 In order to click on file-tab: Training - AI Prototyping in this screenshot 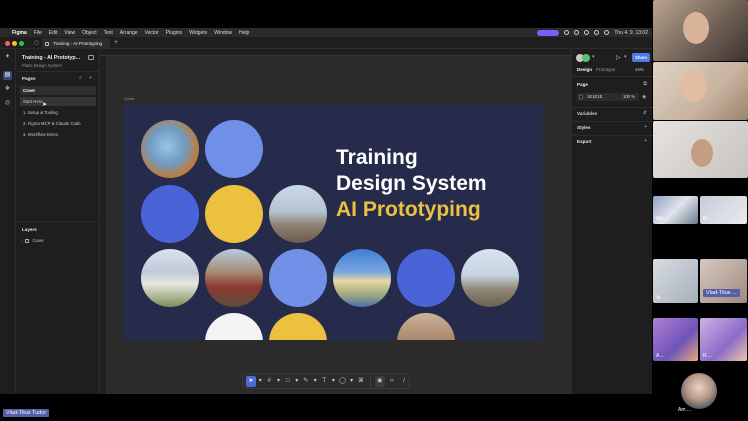, I will do `click(76, 43)`.